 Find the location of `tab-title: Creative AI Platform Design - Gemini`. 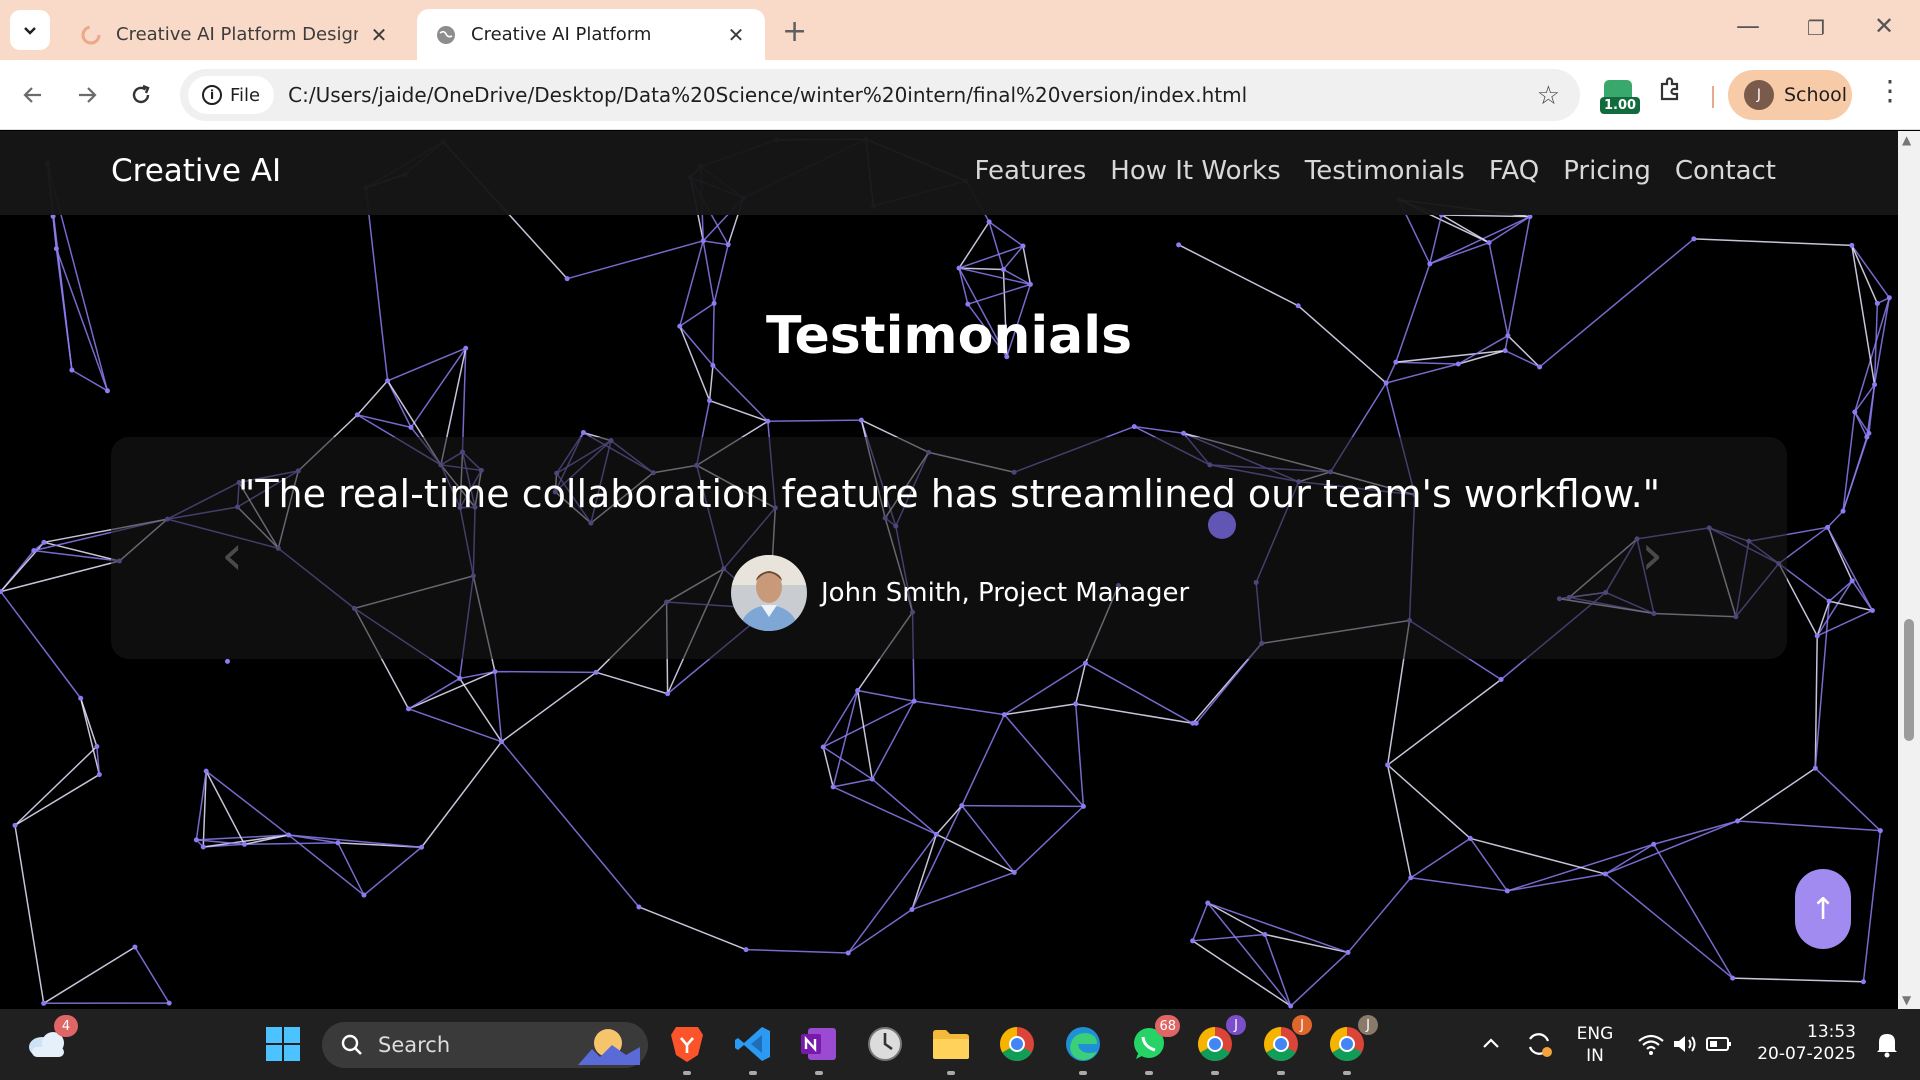

tab-title: Creative AI Platform Design - Gemini is located at coordinates (237, 34).